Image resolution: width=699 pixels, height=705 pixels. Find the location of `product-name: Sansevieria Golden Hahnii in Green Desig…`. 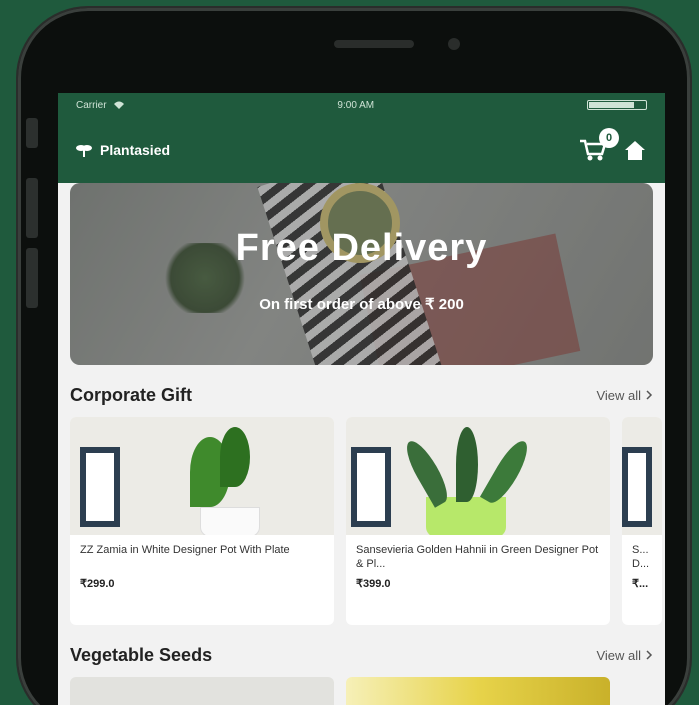

product-name: Sansevieria Golden Hahnii in Green Desig… is located at coordinates (477, 557).